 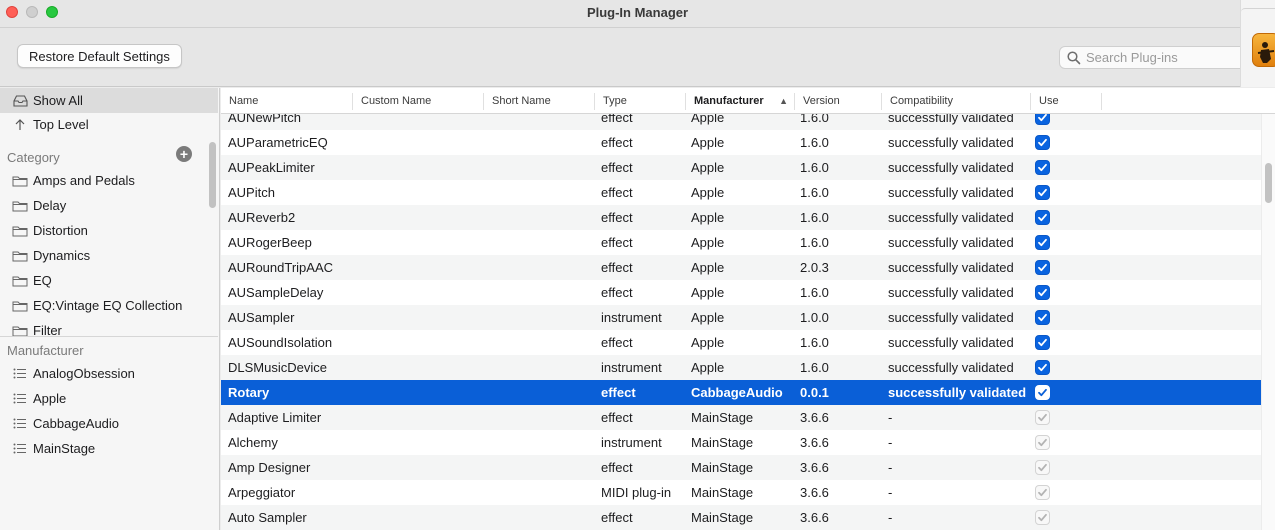 I want to click on column-header-manufacturer: Manufacturer ▲, so click(x=739, y=101).